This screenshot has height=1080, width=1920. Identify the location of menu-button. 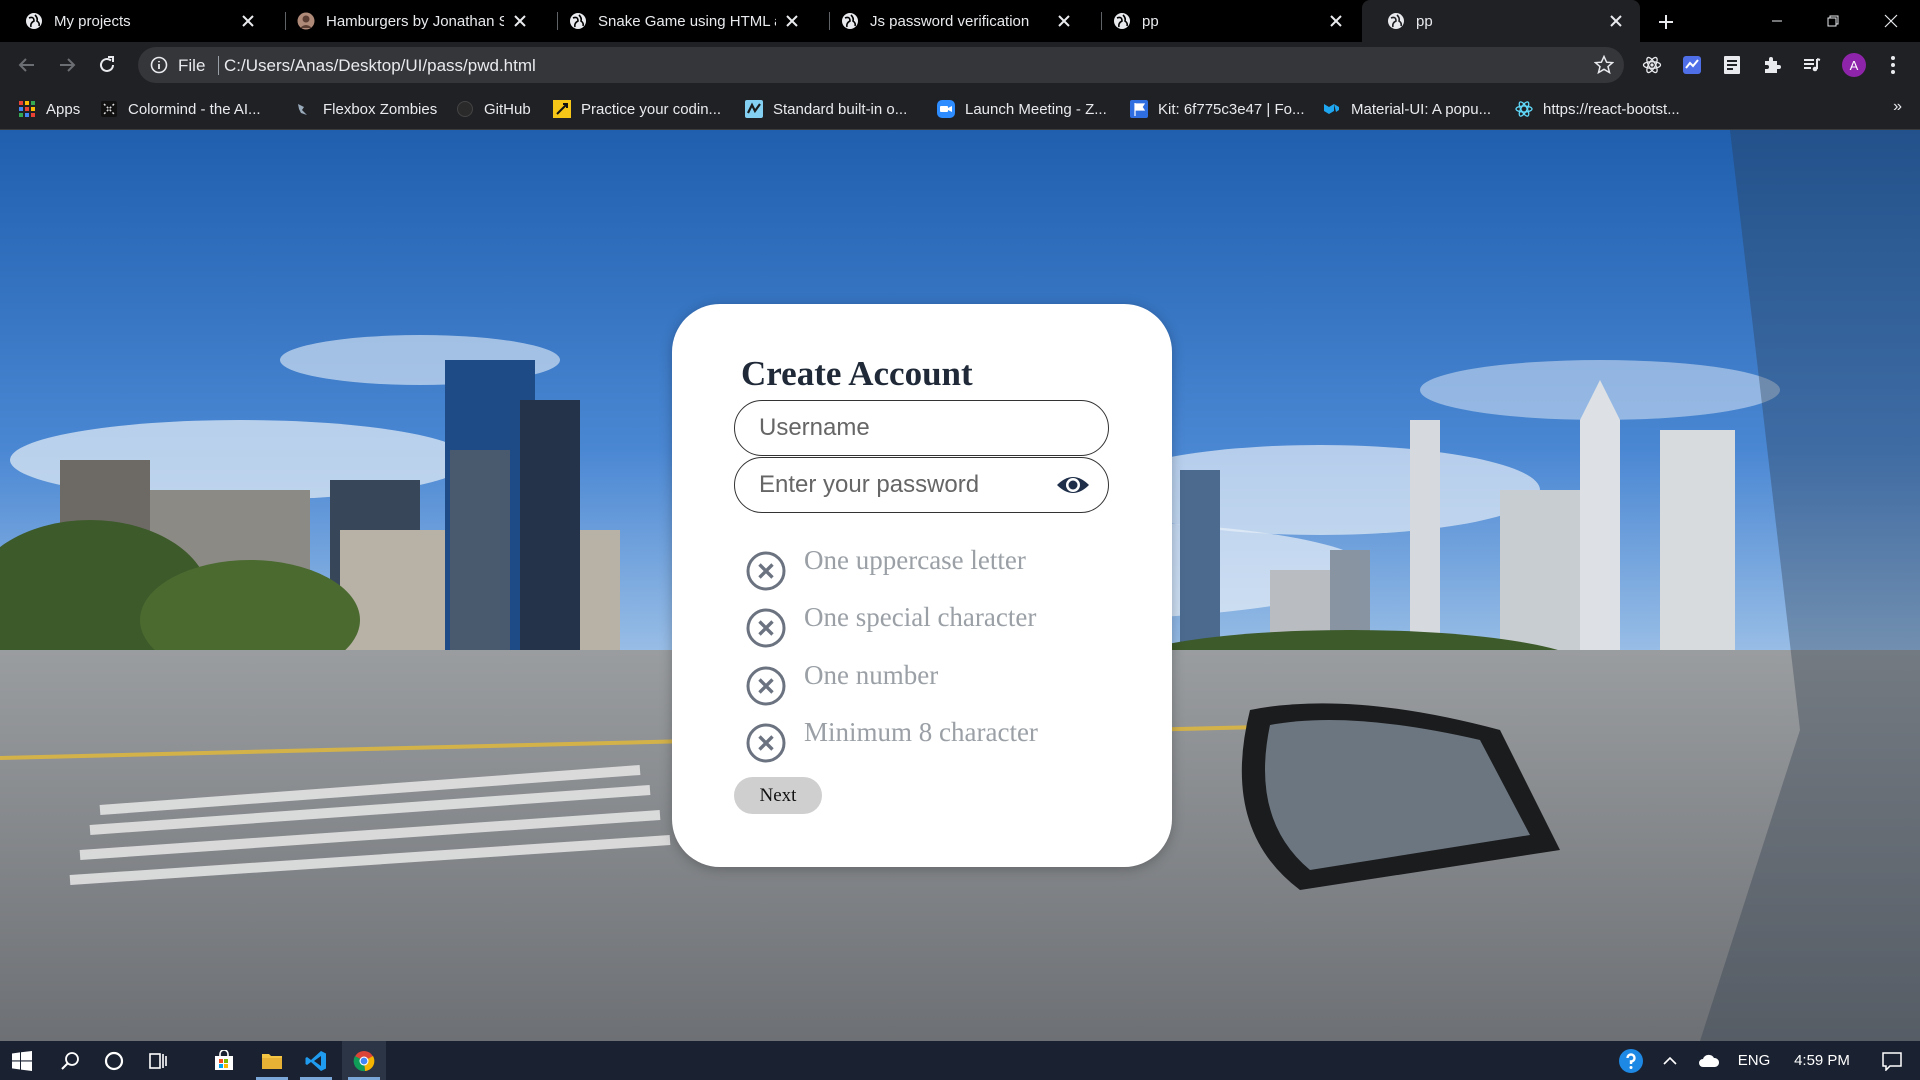
(1893, 65).